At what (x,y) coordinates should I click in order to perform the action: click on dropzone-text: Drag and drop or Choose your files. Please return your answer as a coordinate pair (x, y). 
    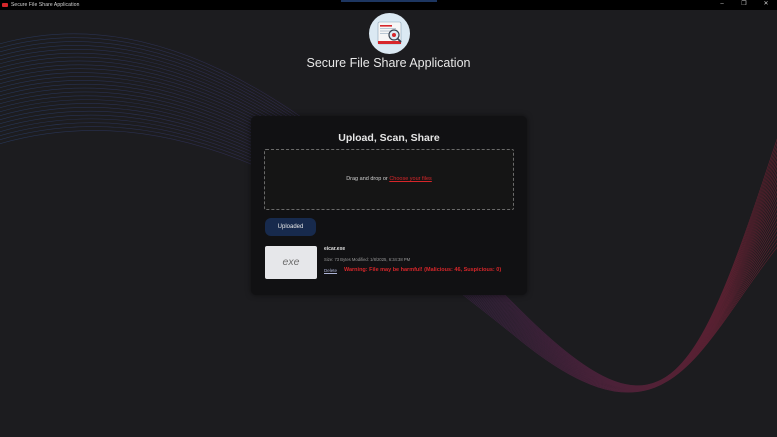
    Looking at the image, I should click on (389, 179).